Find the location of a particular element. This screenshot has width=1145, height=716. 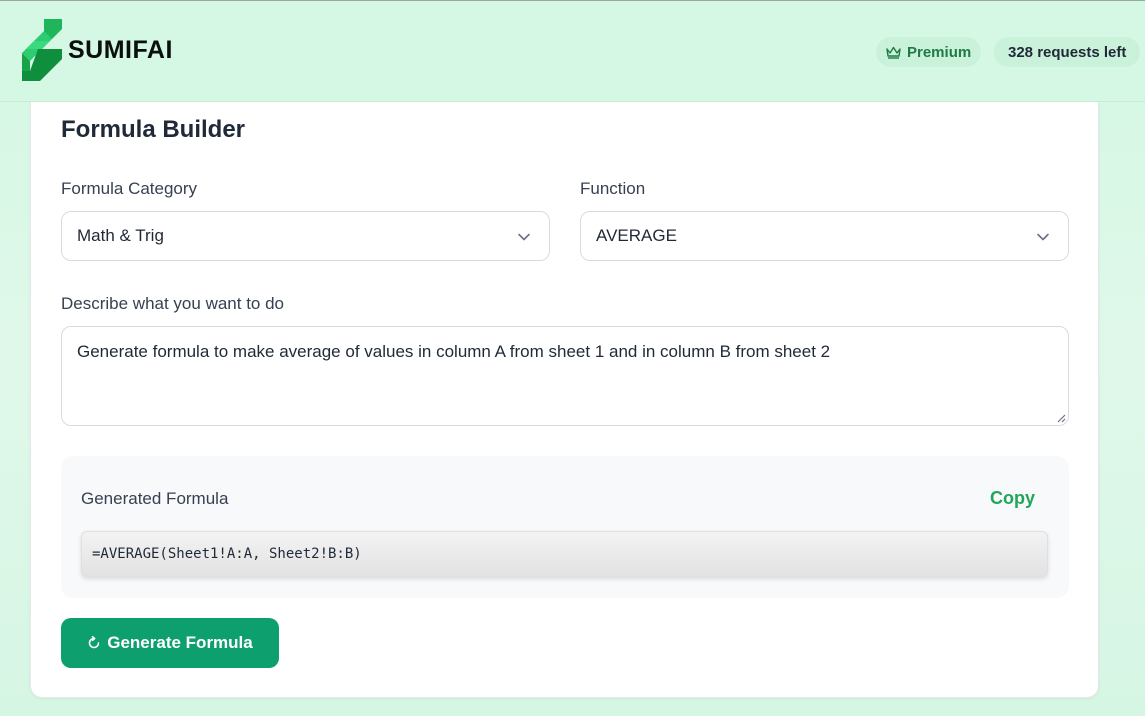

generated-formula-label: Generated Formula is located at coordinates (155, 498).